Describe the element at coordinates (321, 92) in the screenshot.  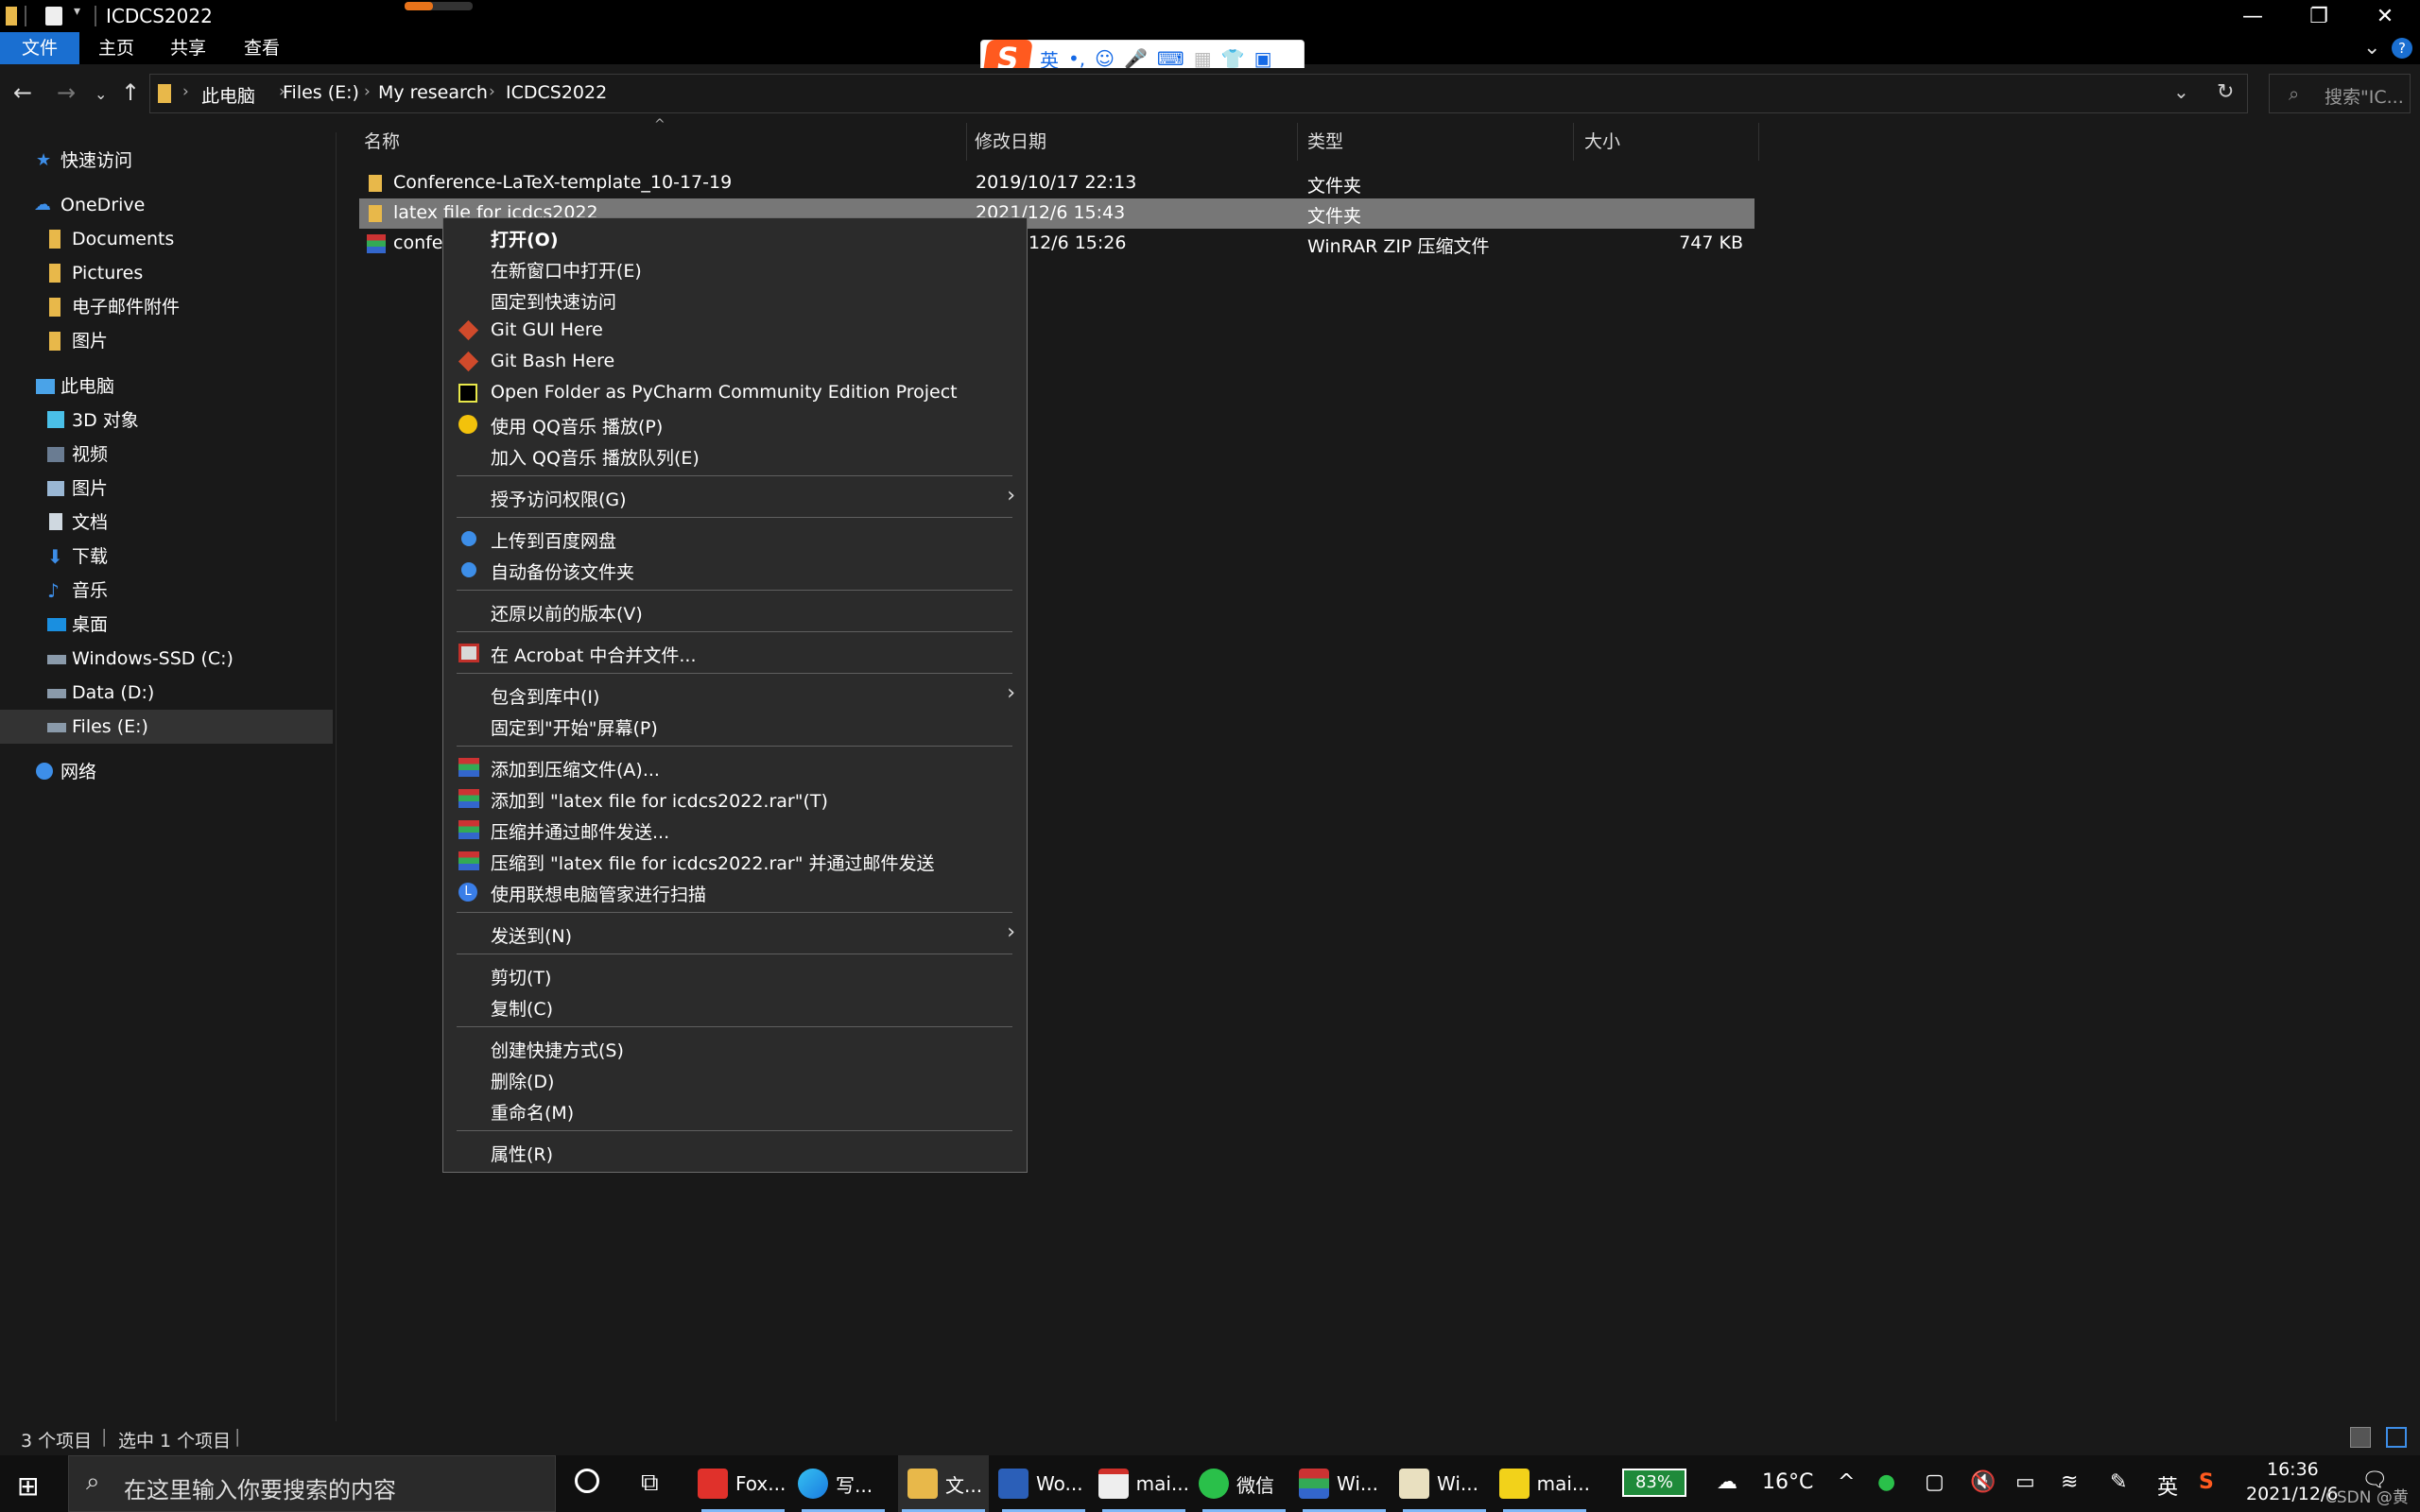
I see `breadcrumb-files-e: Files (E:)` at that location.